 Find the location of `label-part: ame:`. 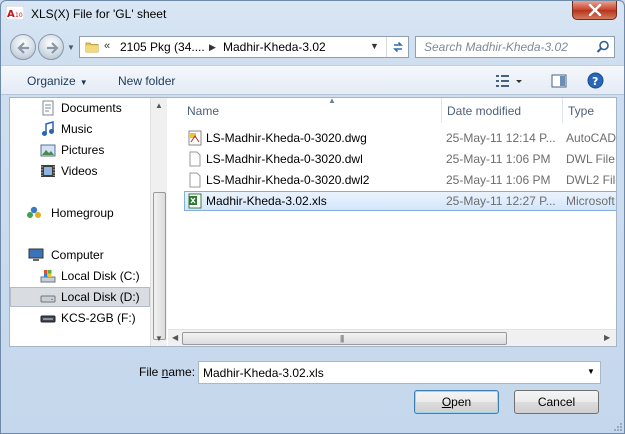

label-part: ame: is located at coordinates (182, 372).